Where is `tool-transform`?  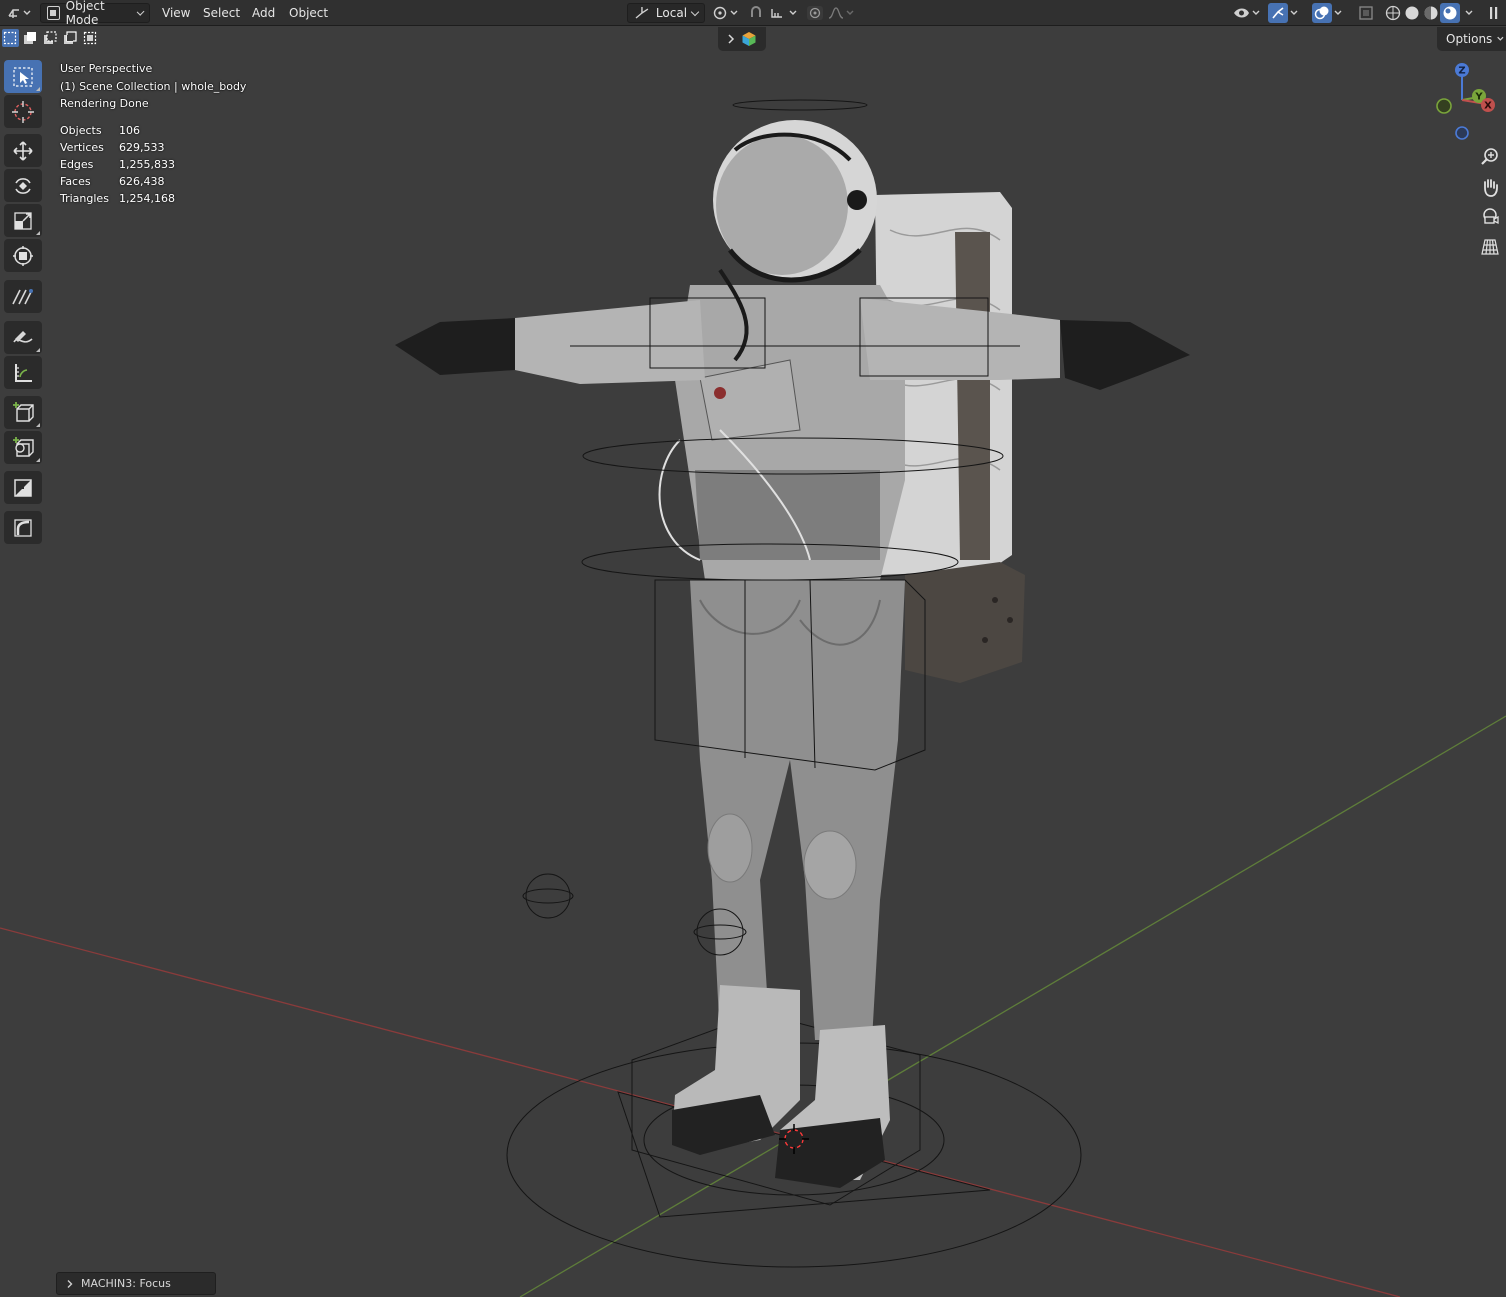 tool-transform is located at coordinates (23, 255).